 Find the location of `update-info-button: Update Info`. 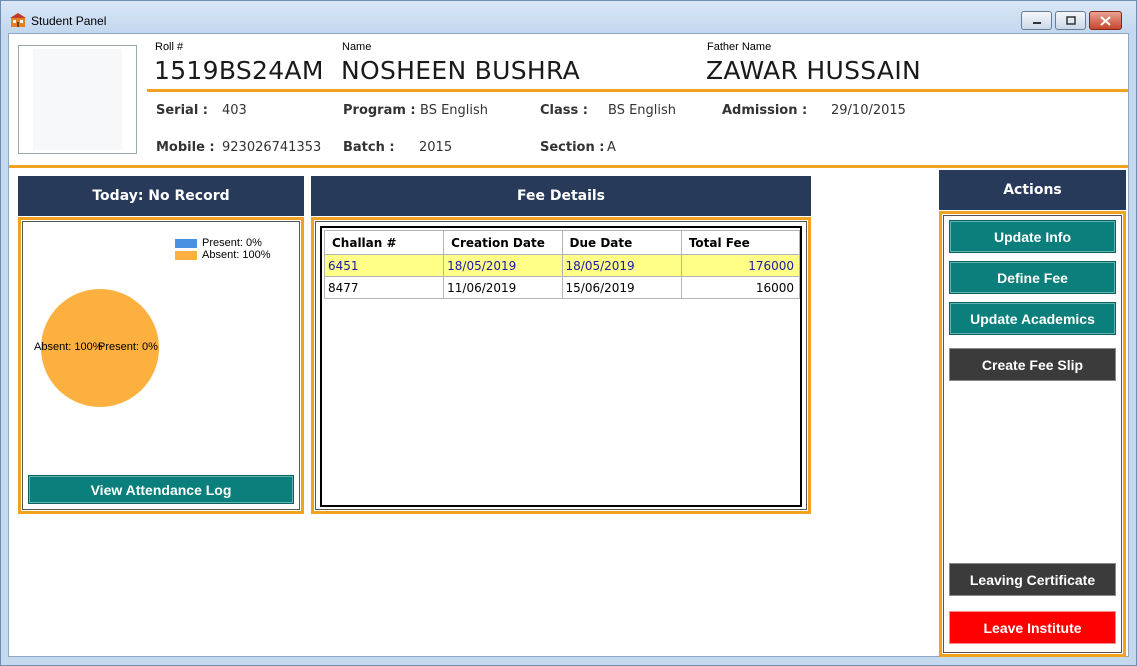

update-info-button: Update Info is located at coordinates (1032, 236).